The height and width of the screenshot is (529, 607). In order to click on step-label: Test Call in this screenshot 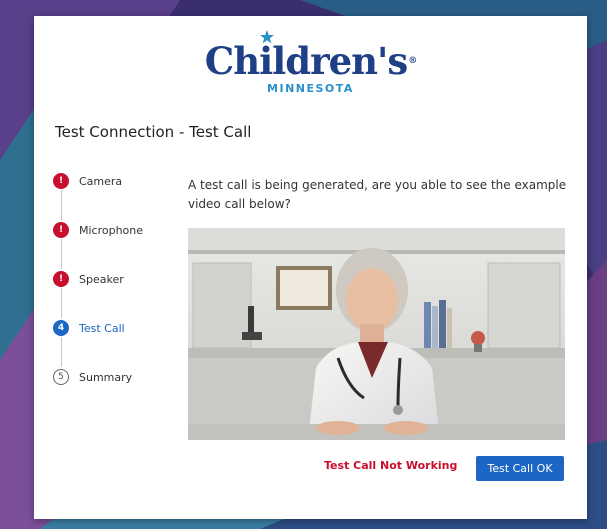, I will do `click(102, 328)`.